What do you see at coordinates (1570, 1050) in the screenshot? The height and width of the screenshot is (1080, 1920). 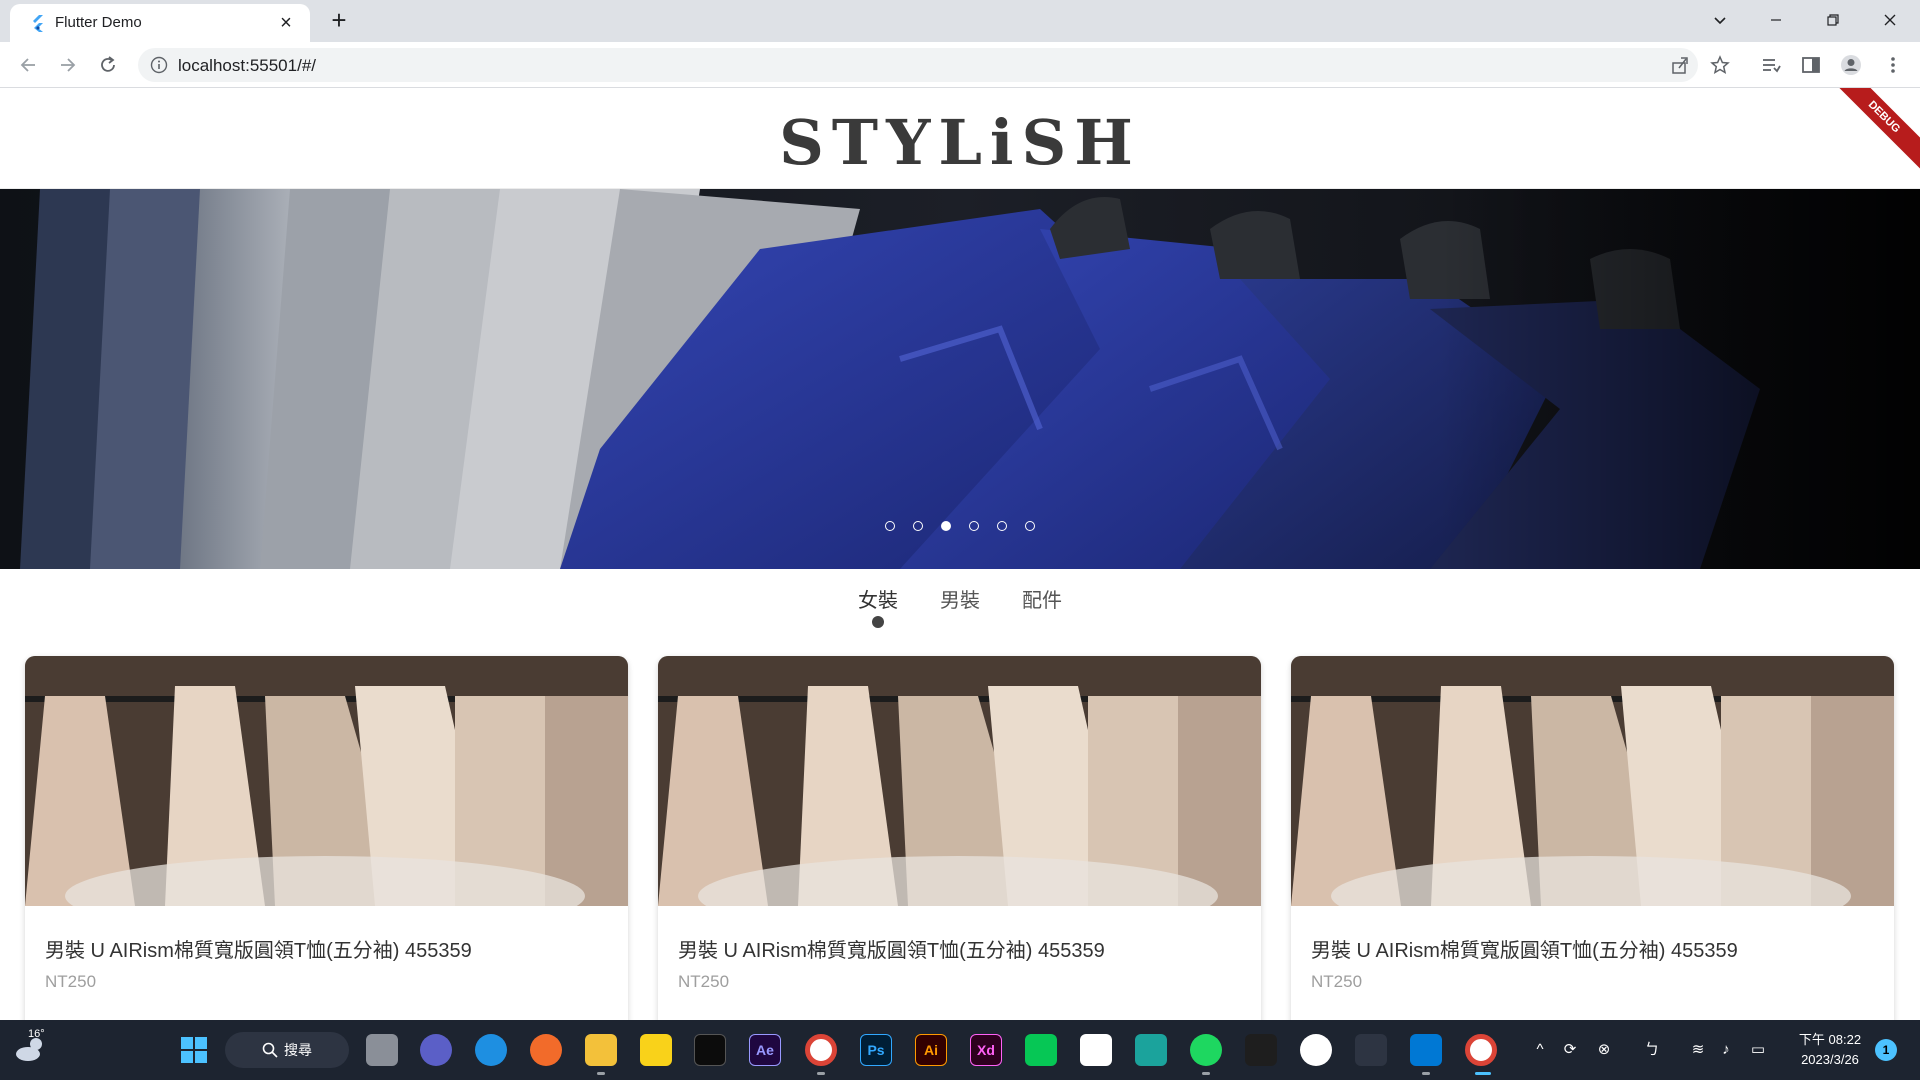 I see `sync-icon: ⟳` at bounding box center [1570, 1050].